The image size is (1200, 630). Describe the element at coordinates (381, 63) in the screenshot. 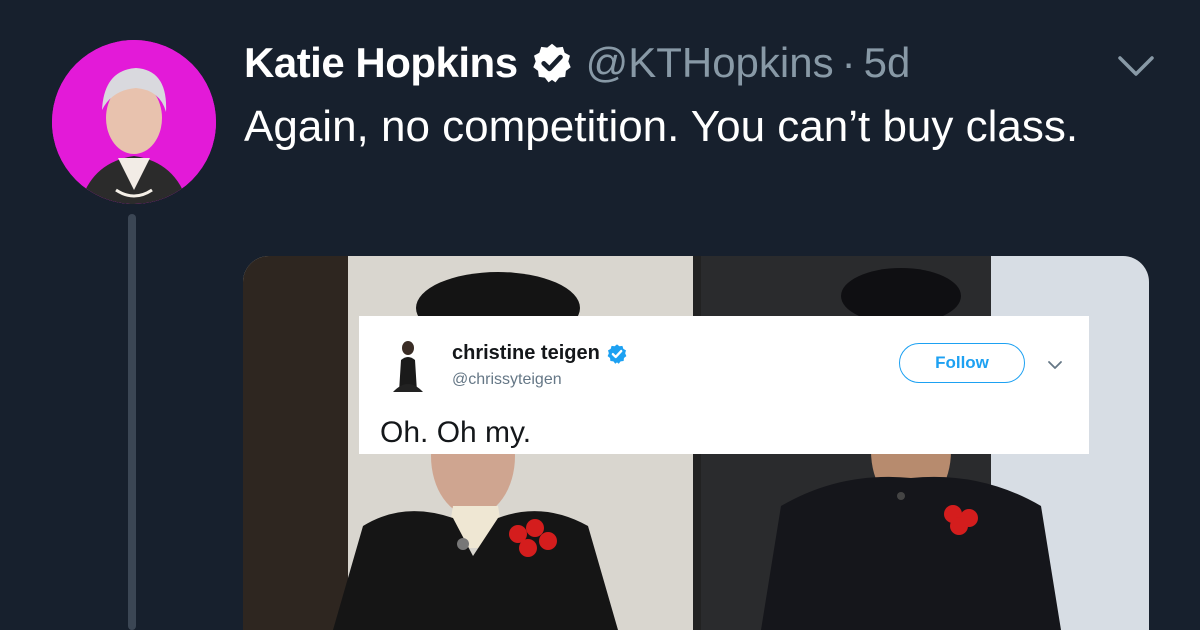

I see `display-name: Katie Hopkins` at that location.